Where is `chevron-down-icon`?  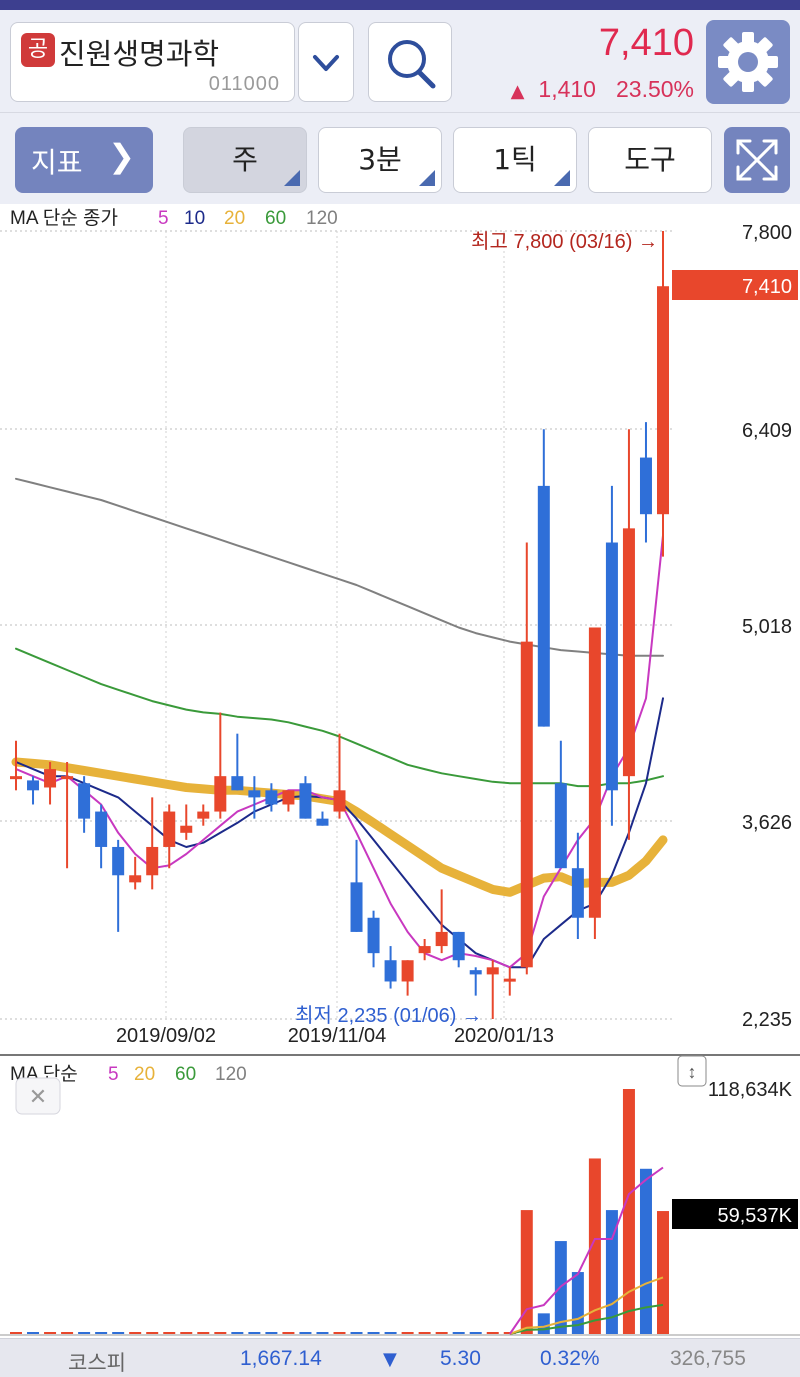
chevron-down-icon is located at coordinates (326, 63).